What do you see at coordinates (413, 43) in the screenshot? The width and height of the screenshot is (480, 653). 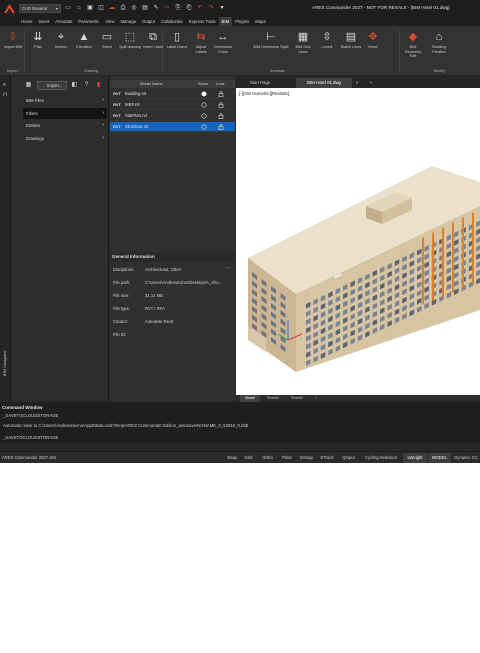 I see `bim-geometry-edit-button: ◆ BIM Geometry Edit` at bounding box center [413, 43].